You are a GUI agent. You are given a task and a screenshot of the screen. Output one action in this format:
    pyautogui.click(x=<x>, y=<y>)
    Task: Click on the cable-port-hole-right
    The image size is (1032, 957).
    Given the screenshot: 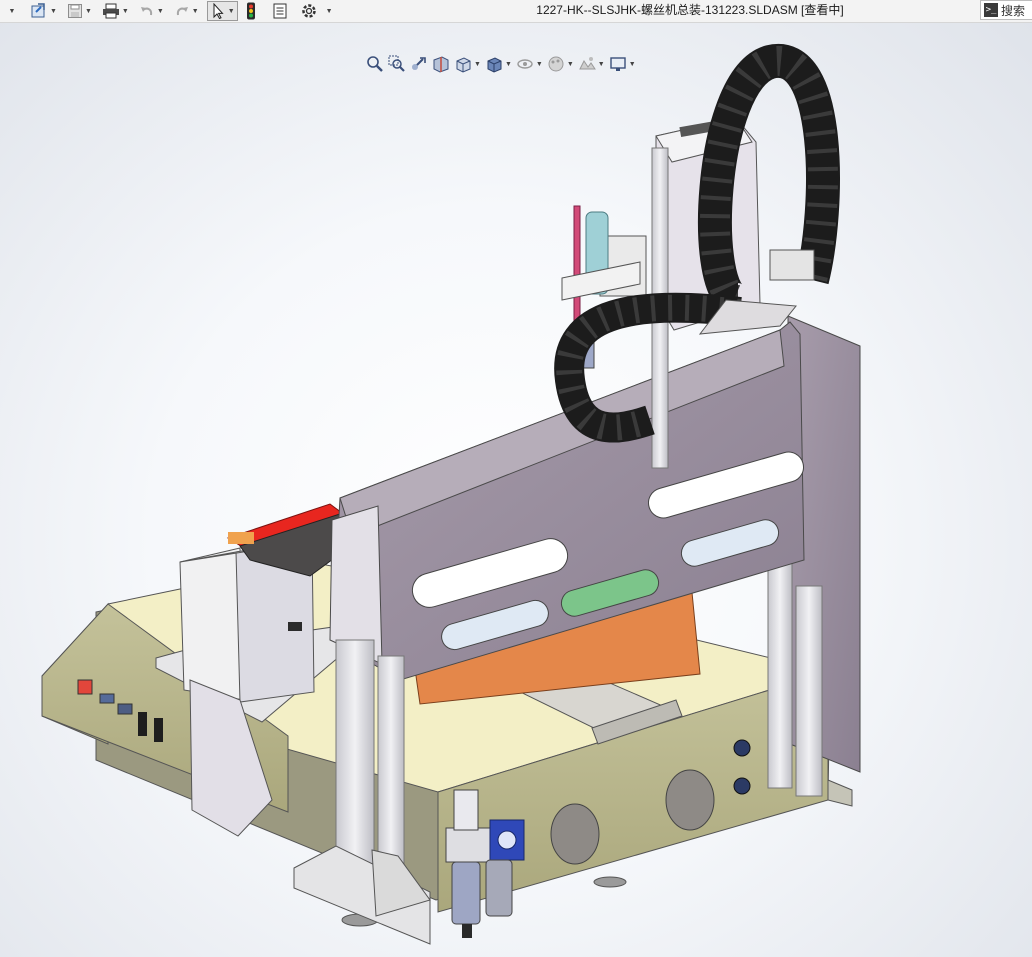 What is the action you would take?
    pyautogui.click(x=690, y=800)
    